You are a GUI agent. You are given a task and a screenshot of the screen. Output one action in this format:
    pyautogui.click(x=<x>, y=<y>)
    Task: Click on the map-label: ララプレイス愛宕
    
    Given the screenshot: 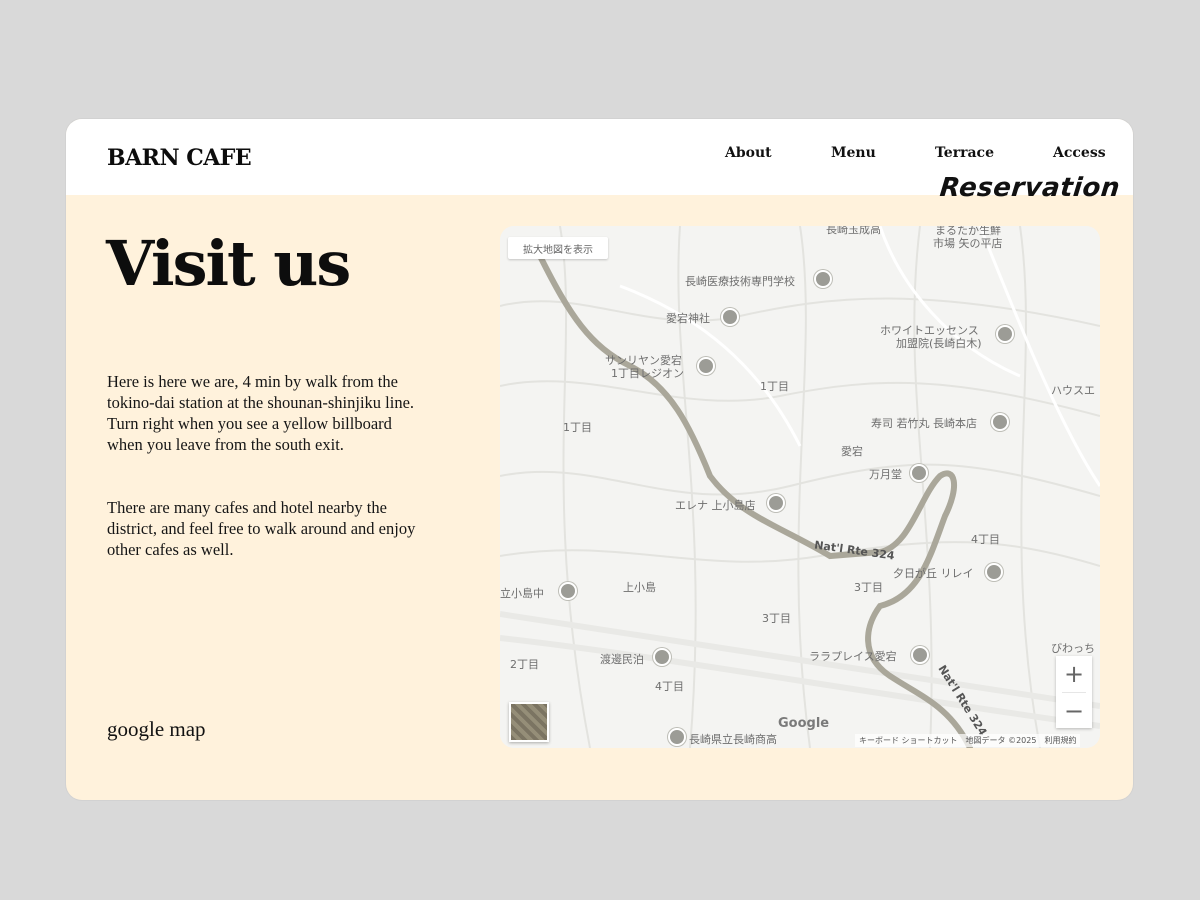 What is the action you would take?
    pyautogui.click(x=853, y=656)
    